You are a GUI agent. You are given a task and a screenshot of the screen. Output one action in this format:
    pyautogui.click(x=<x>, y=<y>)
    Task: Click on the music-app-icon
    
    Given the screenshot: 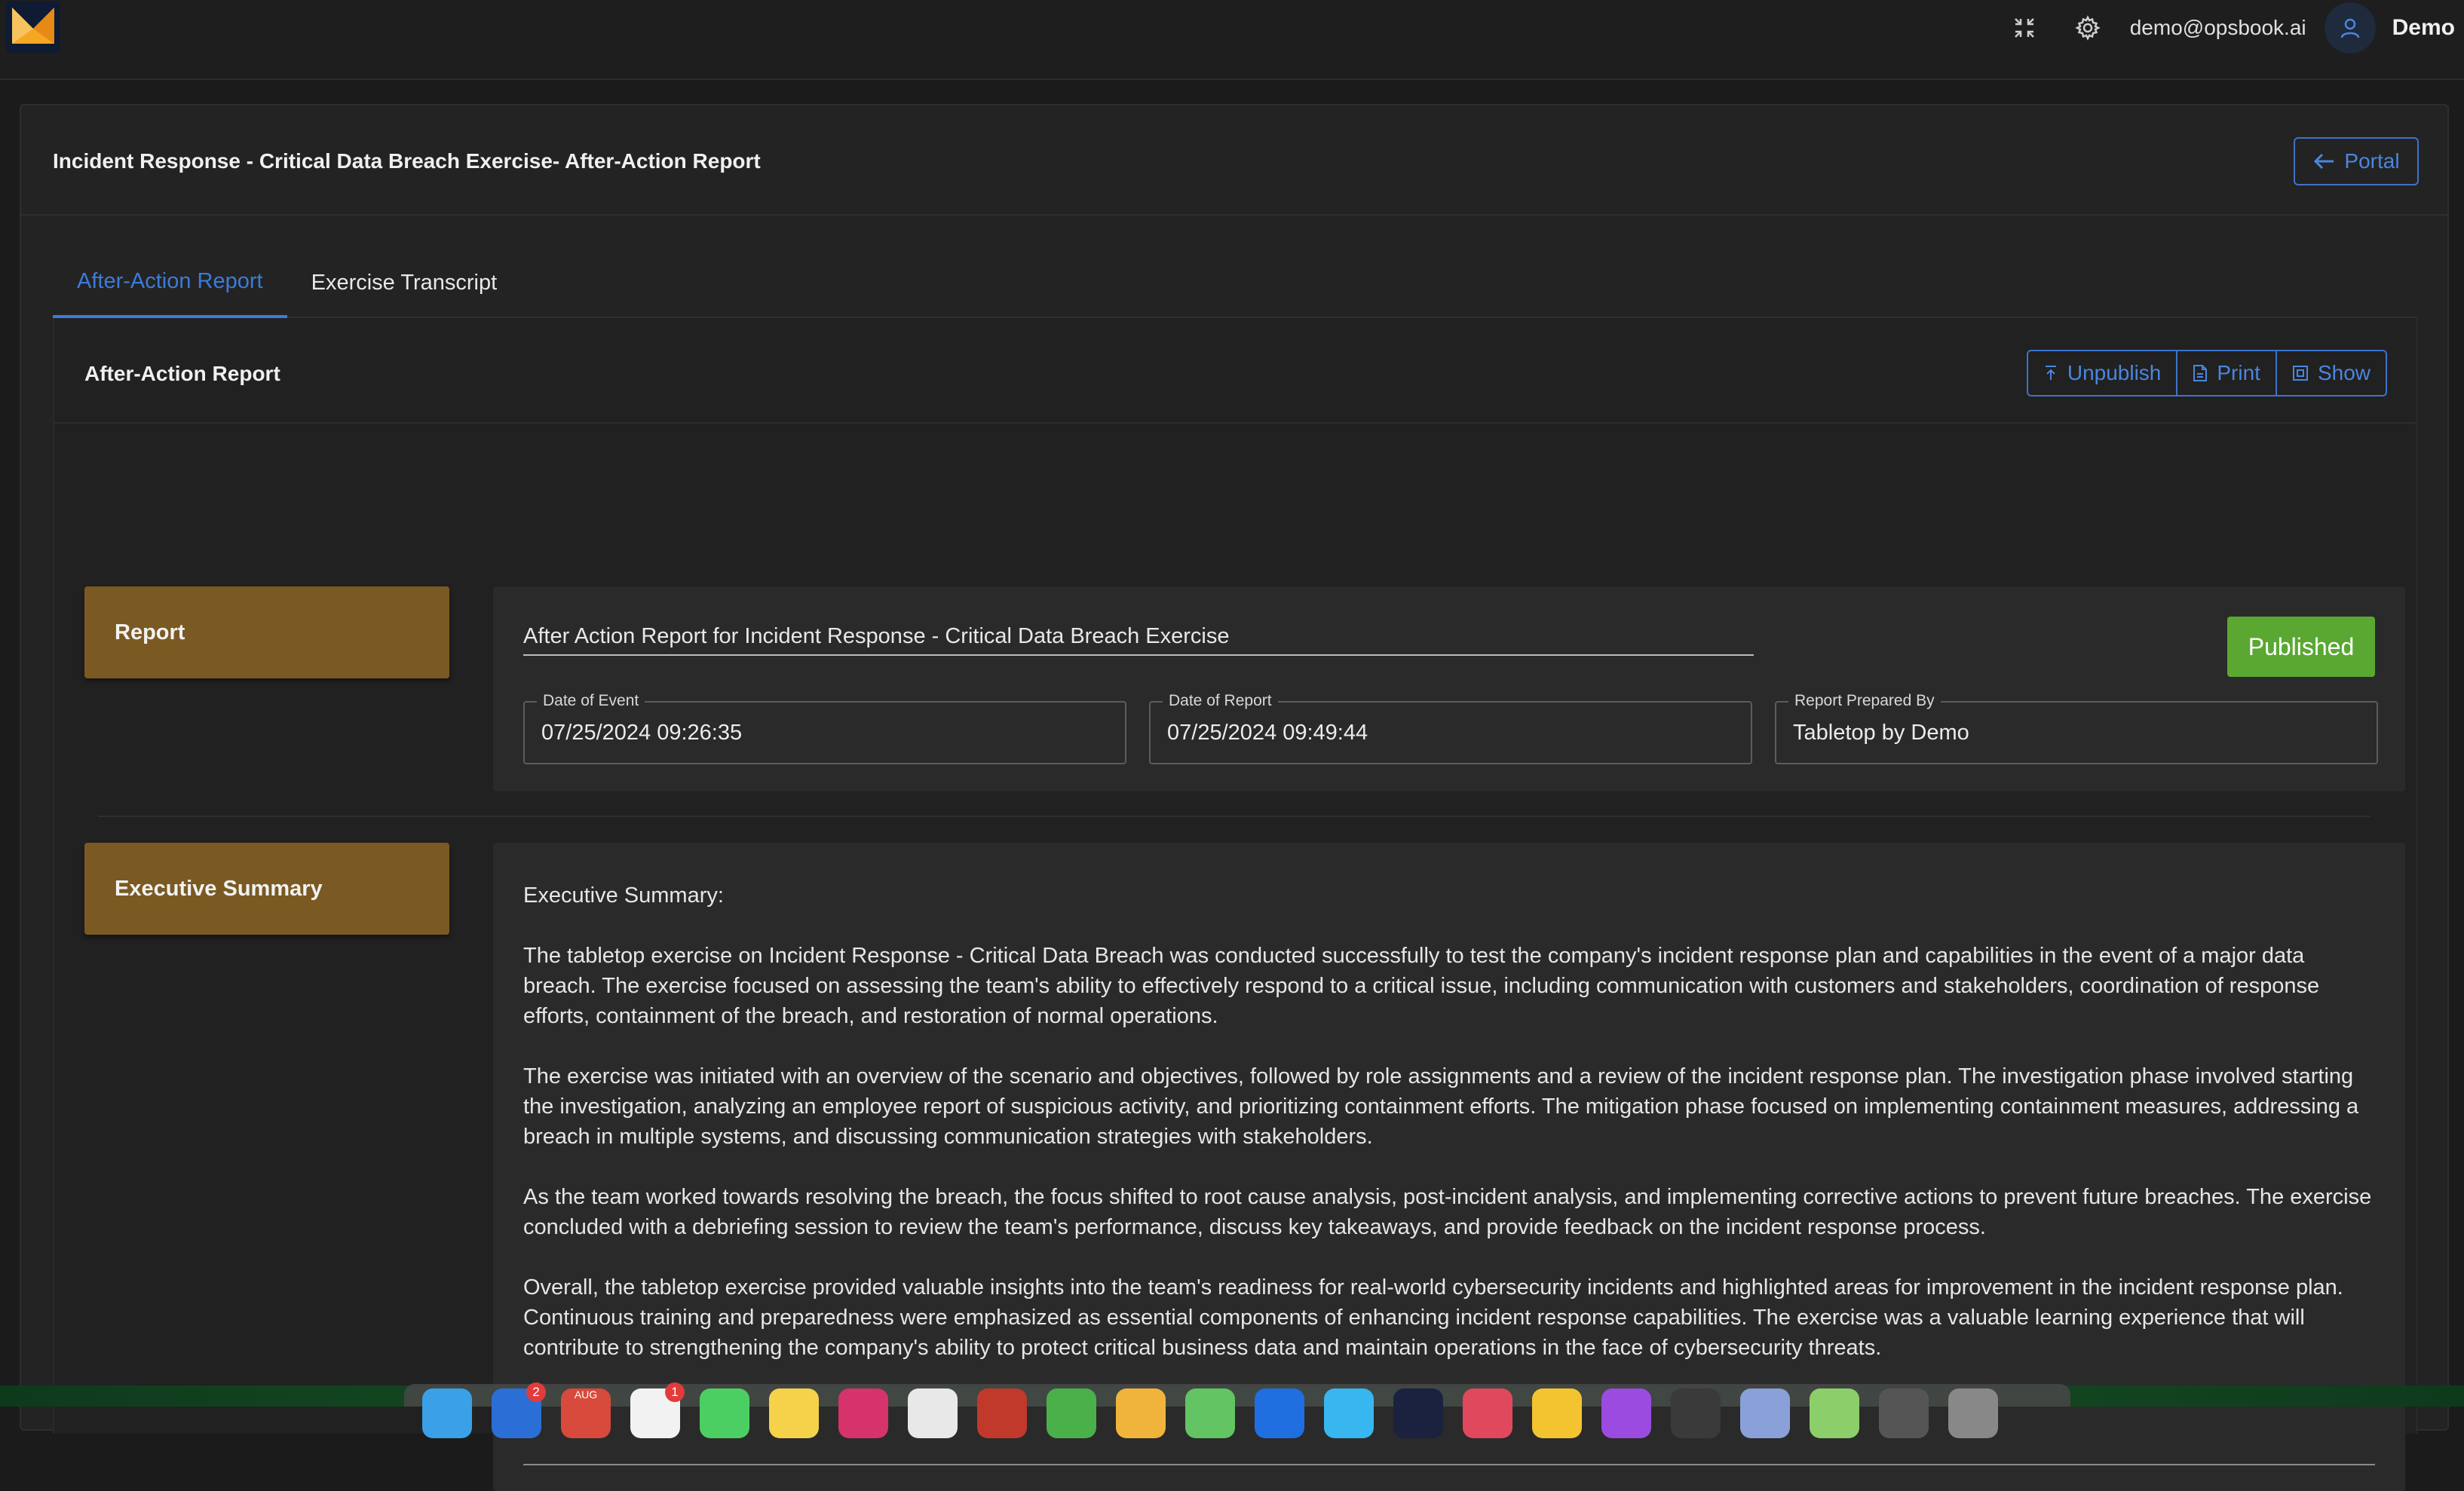 What is the action you would take?
    pyautogui.click(x=863, y=1413)
    